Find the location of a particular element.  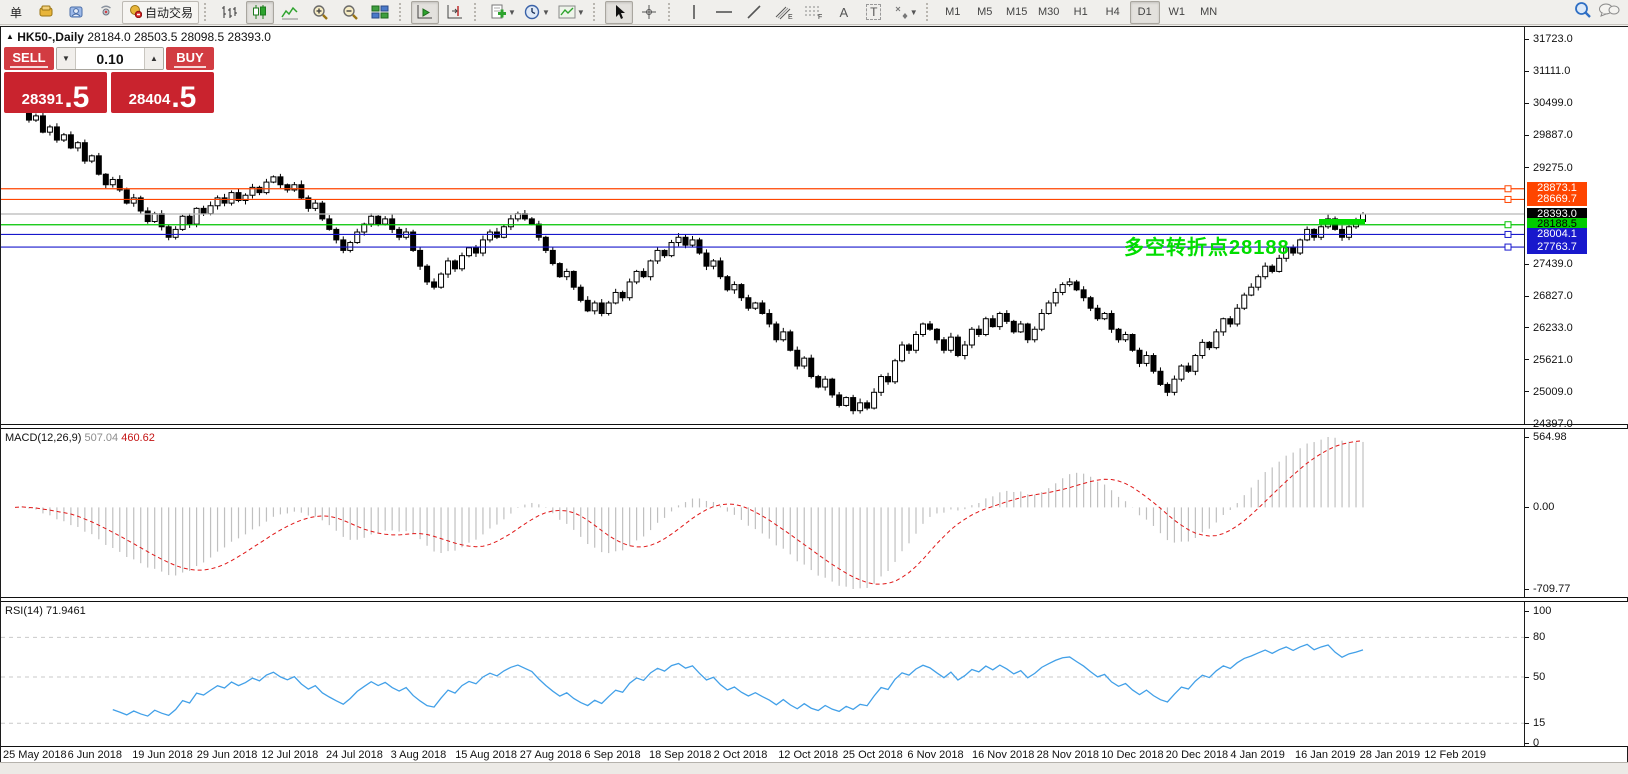

trendline-tool is located at coordinates (754, 12).